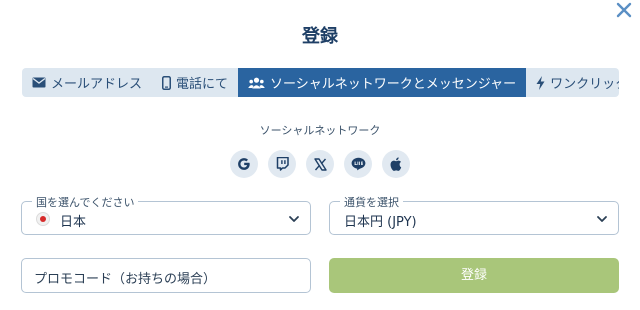  What do you see at coordinates (540, 82) in the screenshot?
I see `lightning-icon` at bounding box center [540, 82].